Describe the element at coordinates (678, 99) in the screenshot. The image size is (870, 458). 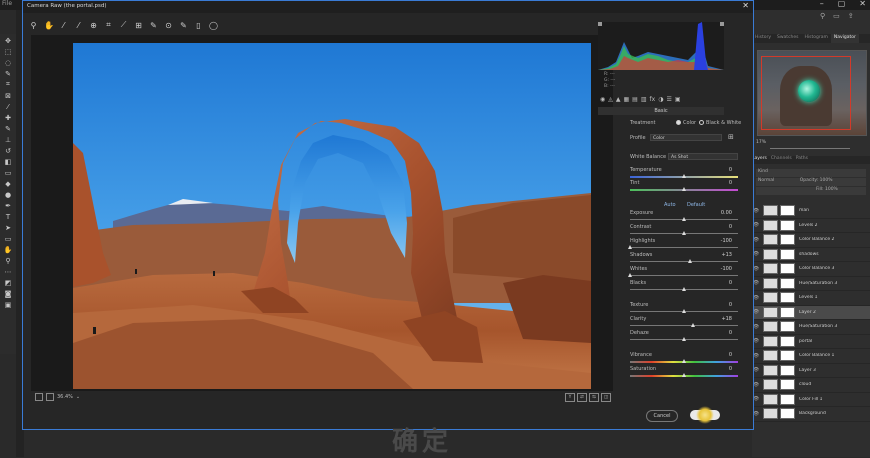
I see `snapshots-icon: ▣` at that location.